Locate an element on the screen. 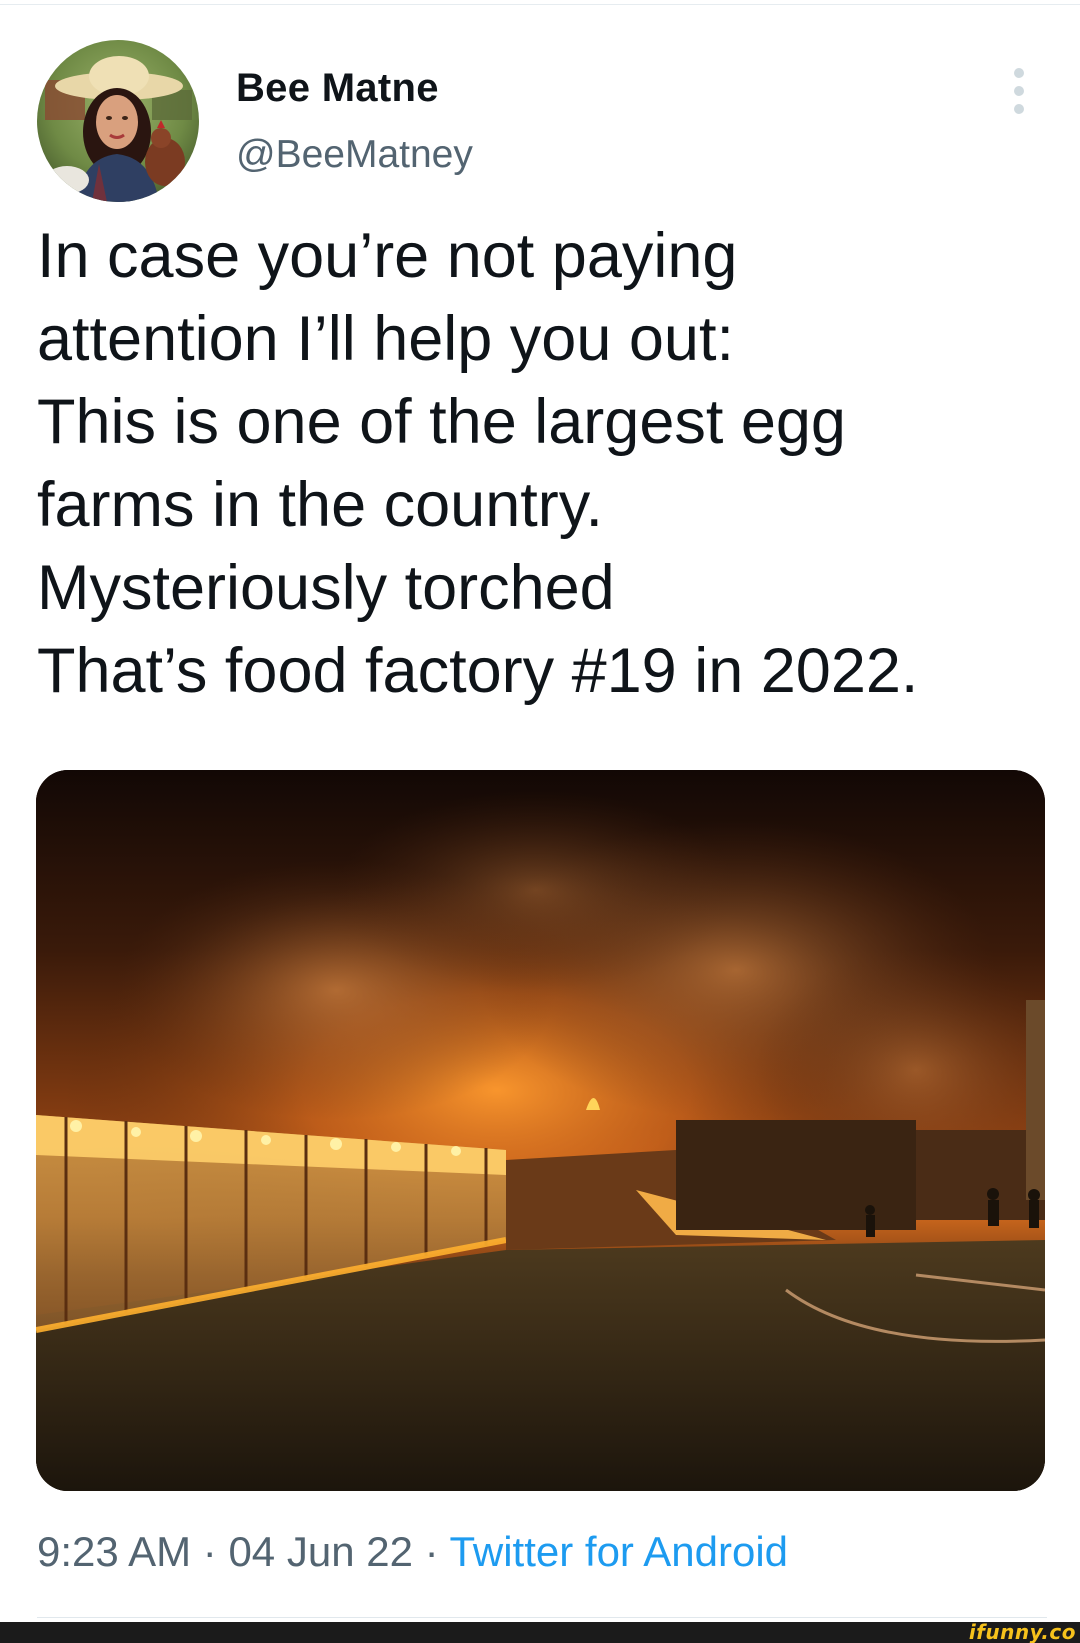 This screenshot has width=1080, height=1643. tweet-text-line: In case you’re not paying is located at coordinates (387, 256).